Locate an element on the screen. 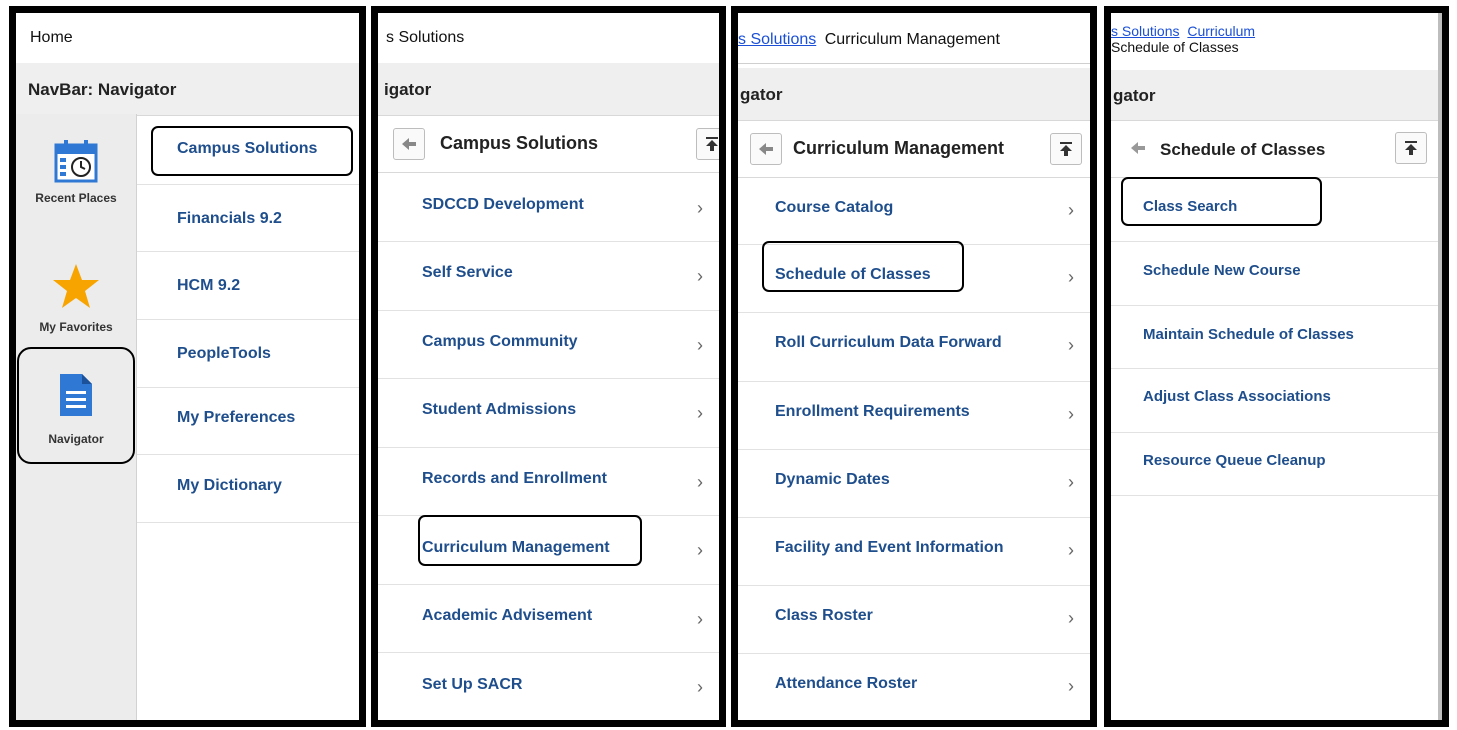 Image resolution: width=1457 pixels, height=730 pixels. menu-item-curriculum-management: Curriculum Management › is located at coordinates (548, 550).